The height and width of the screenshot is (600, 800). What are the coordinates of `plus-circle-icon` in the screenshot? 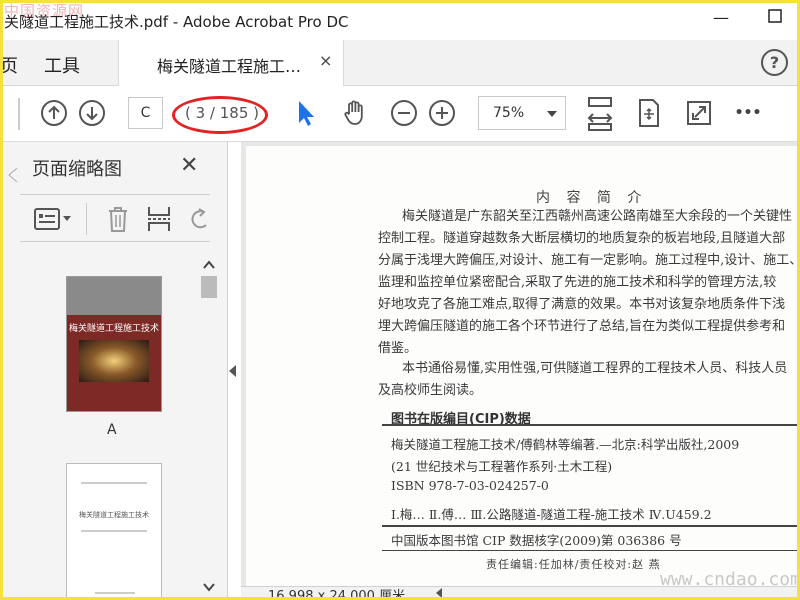 It's located at (442, 113).